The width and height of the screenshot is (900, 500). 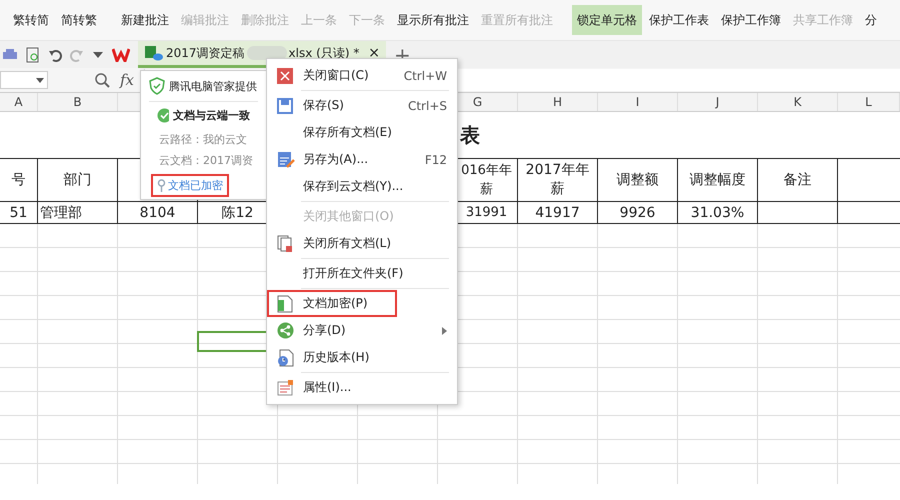 I want to click on undo-icon, so click(x=55, y=55).